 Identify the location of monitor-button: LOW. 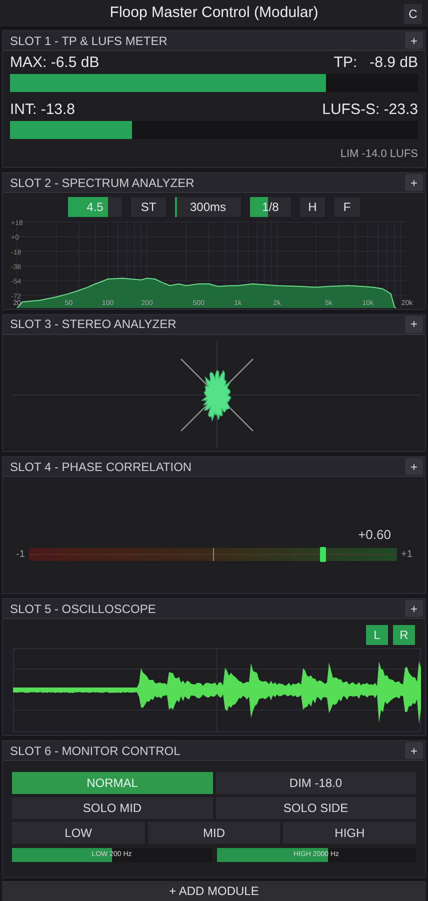
(78, 833).